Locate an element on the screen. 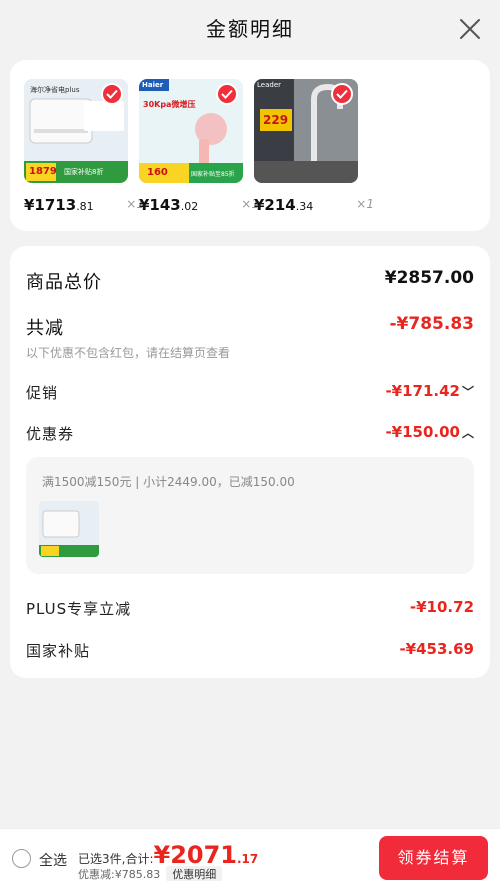 This screenshot has width=500, height=881. total-value: ¥2857.00 is located at coordinates (429, 278).